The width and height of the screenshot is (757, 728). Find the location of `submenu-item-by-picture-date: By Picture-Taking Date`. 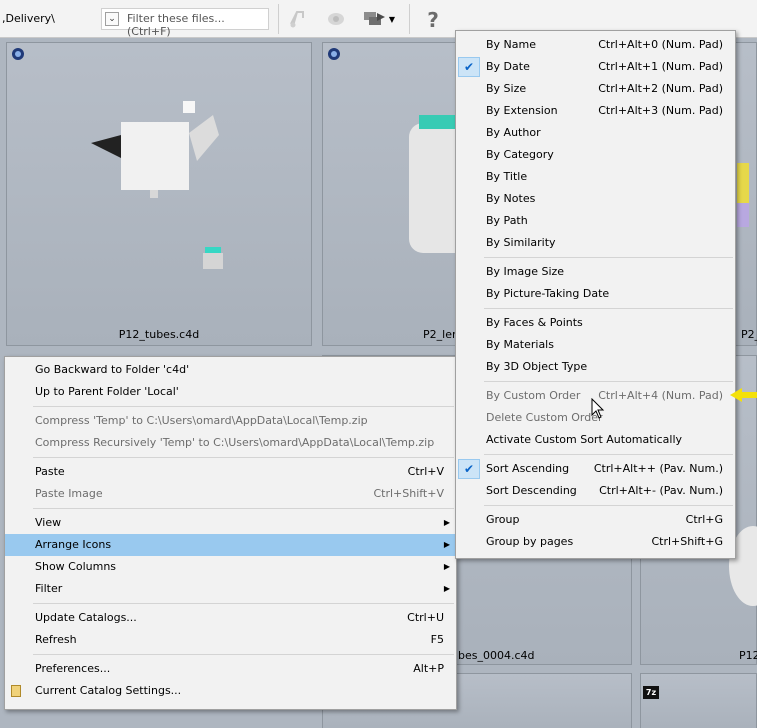

submenu-item-by-picture-date: By Picture-Taking Date is located at coordinates (595, 294).